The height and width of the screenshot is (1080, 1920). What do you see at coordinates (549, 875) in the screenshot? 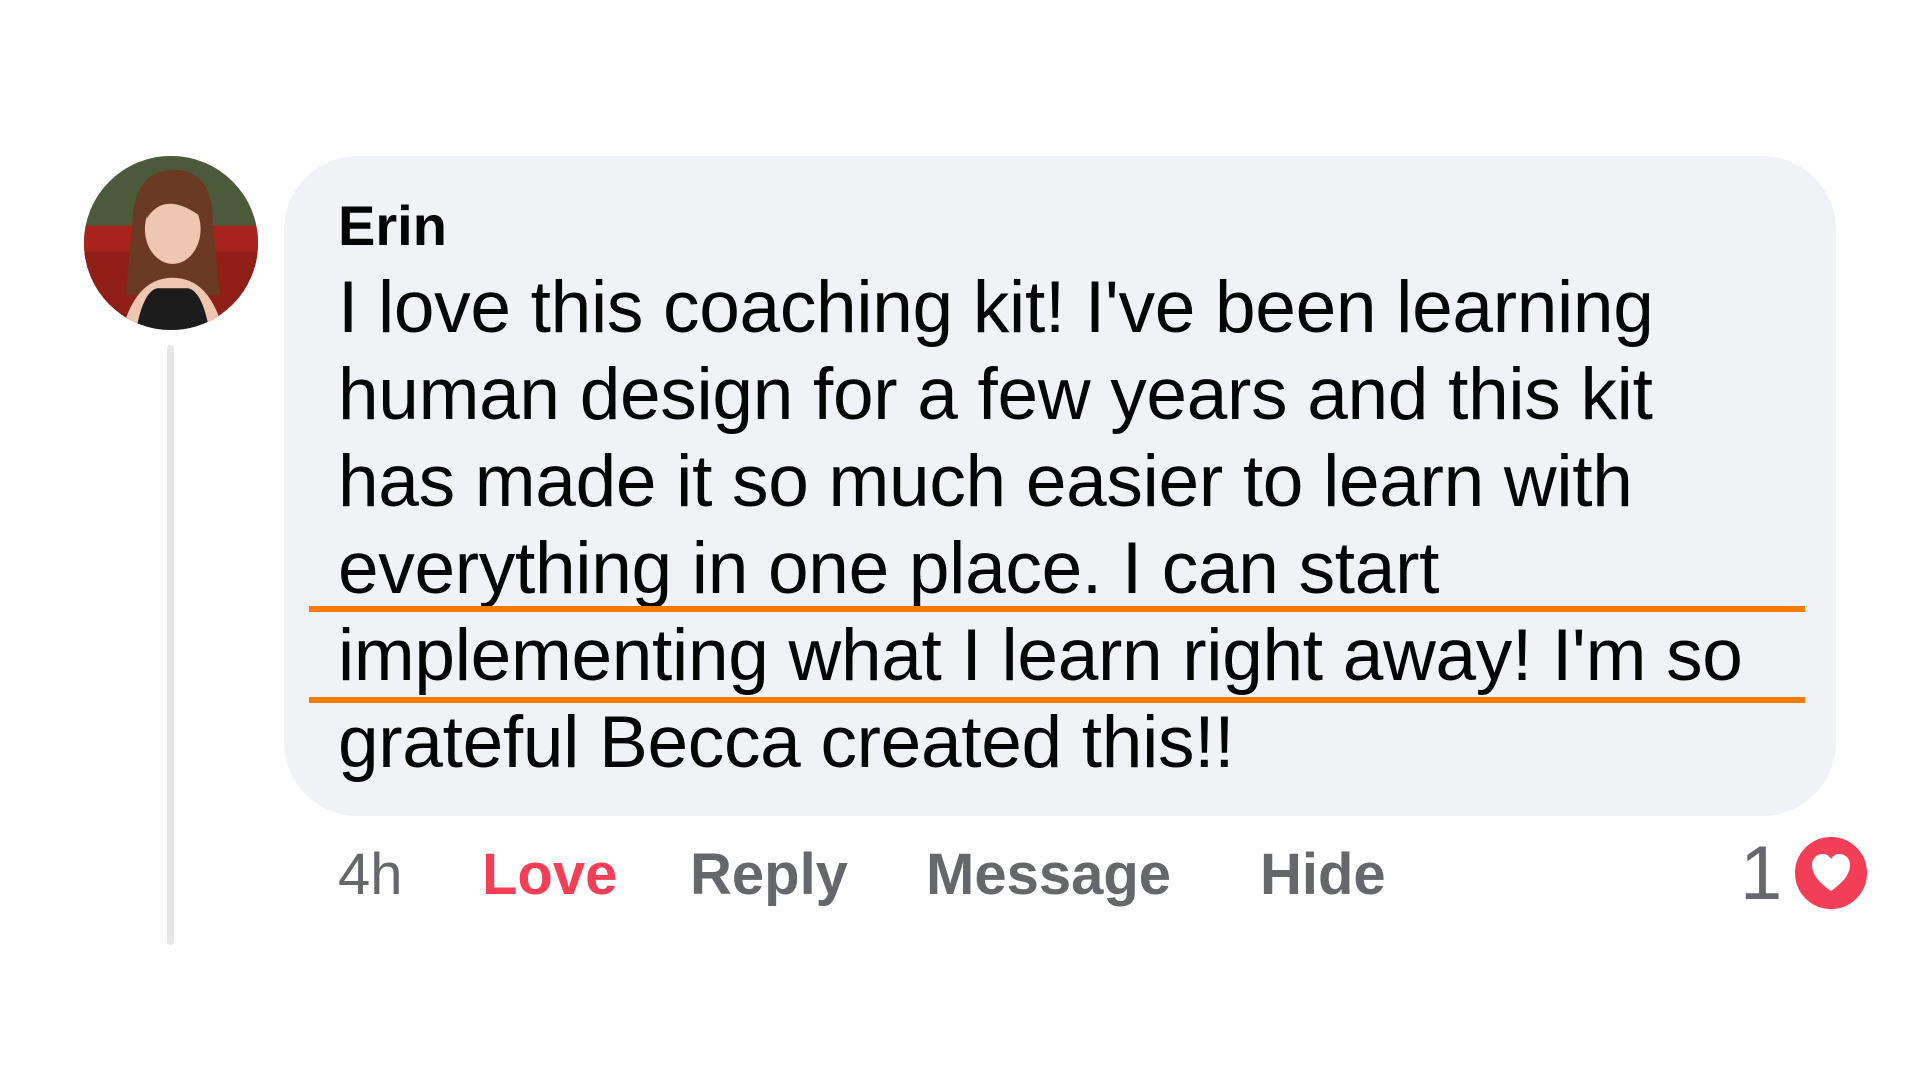
I see `love-button: Love` at bounding box center [549, 875].